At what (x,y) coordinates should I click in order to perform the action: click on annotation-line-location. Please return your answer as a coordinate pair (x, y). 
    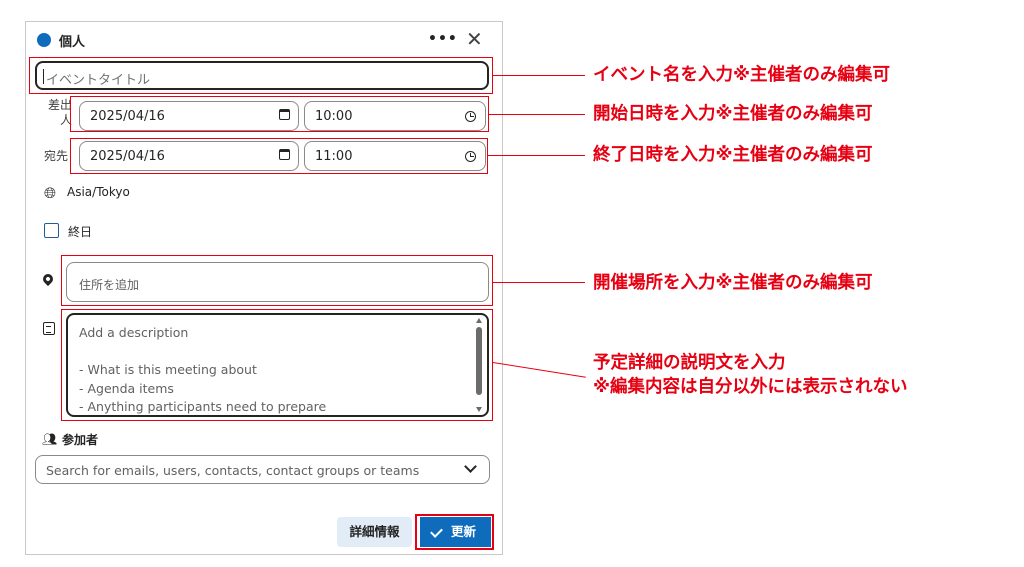
    Looking at the image, I should click on (539, 282).